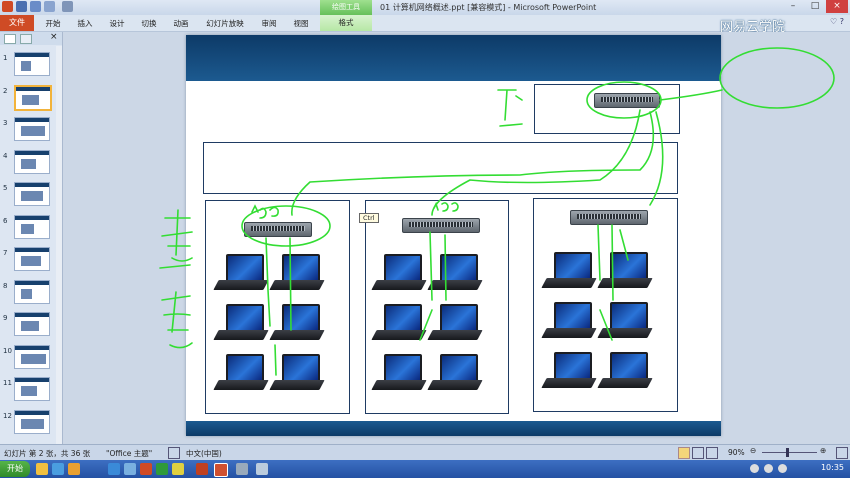  What do you see at coordinates (17, 23) in the screenshot?
I see `tab-file: 文件` at bounding box center [17, 23].